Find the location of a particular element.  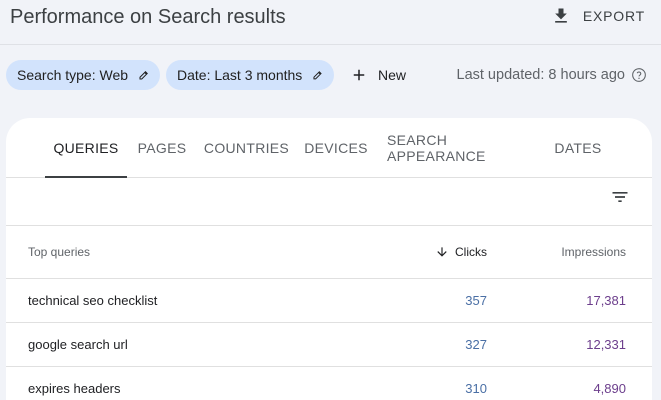

last-updated-text: Last updated: 8 hours ago is located at coordinates (541, 75).